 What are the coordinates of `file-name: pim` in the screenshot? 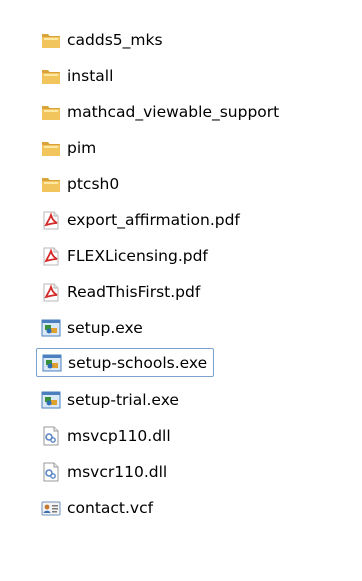 It's located at (82, 147).